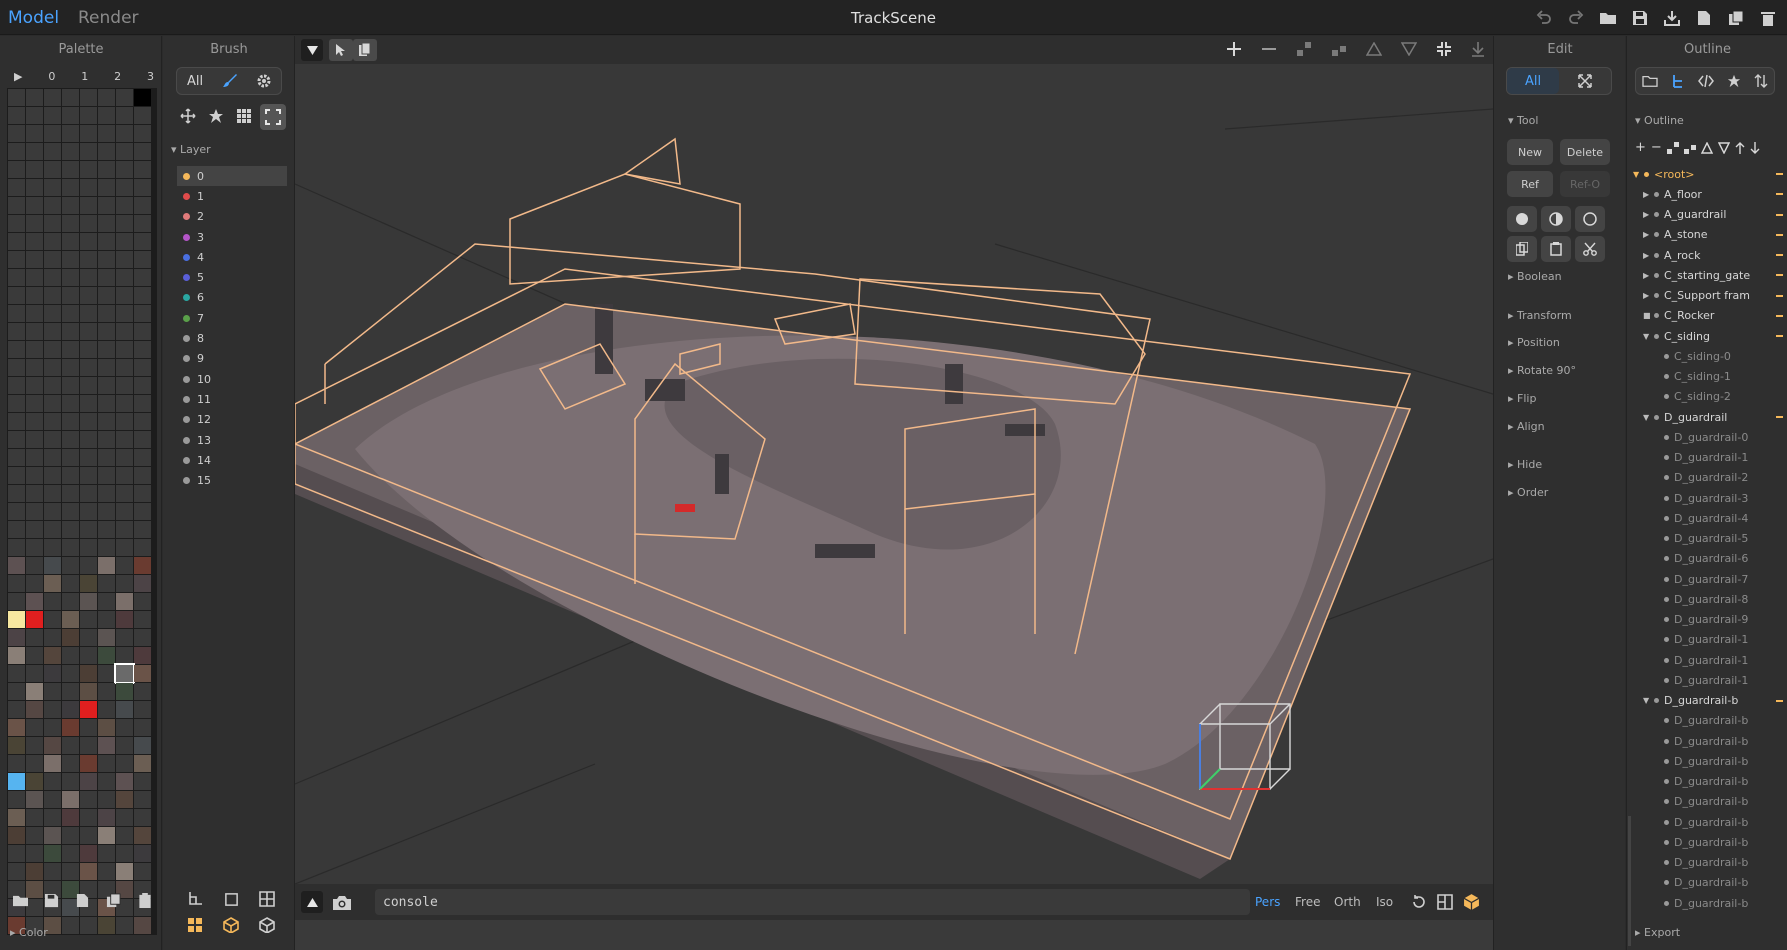  I want to click on paste-palette-icon, so click(144, 900).